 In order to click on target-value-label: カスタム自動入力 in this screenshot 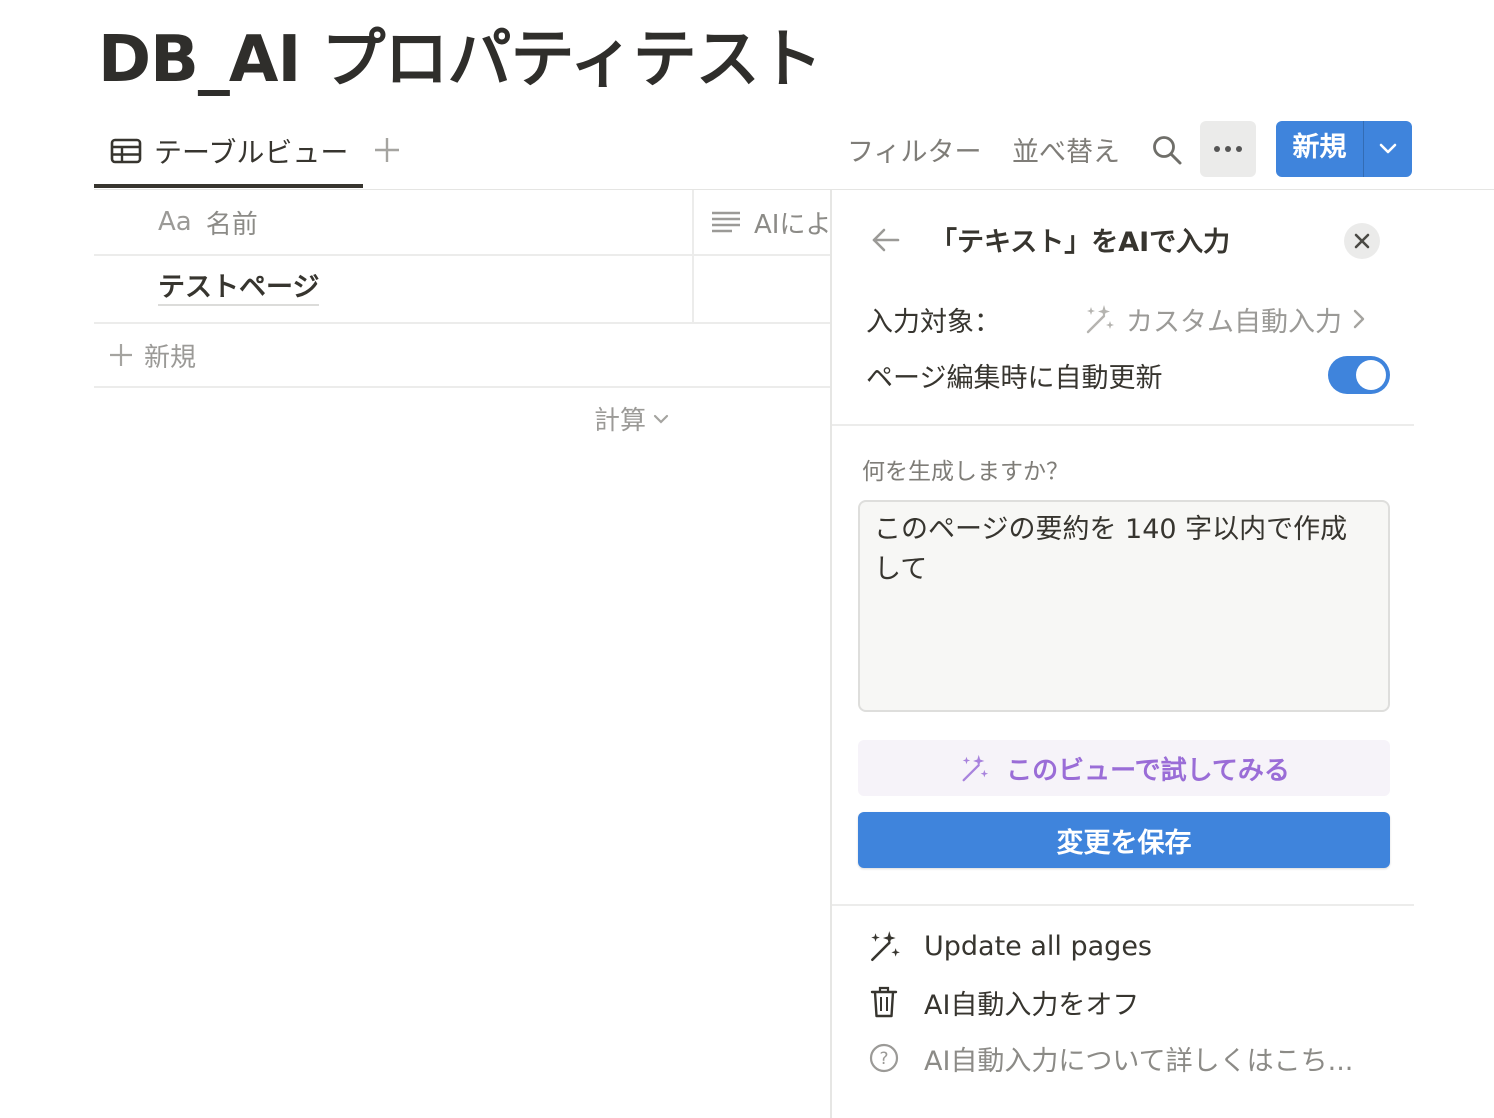, I will do `click(1234, 322)`.